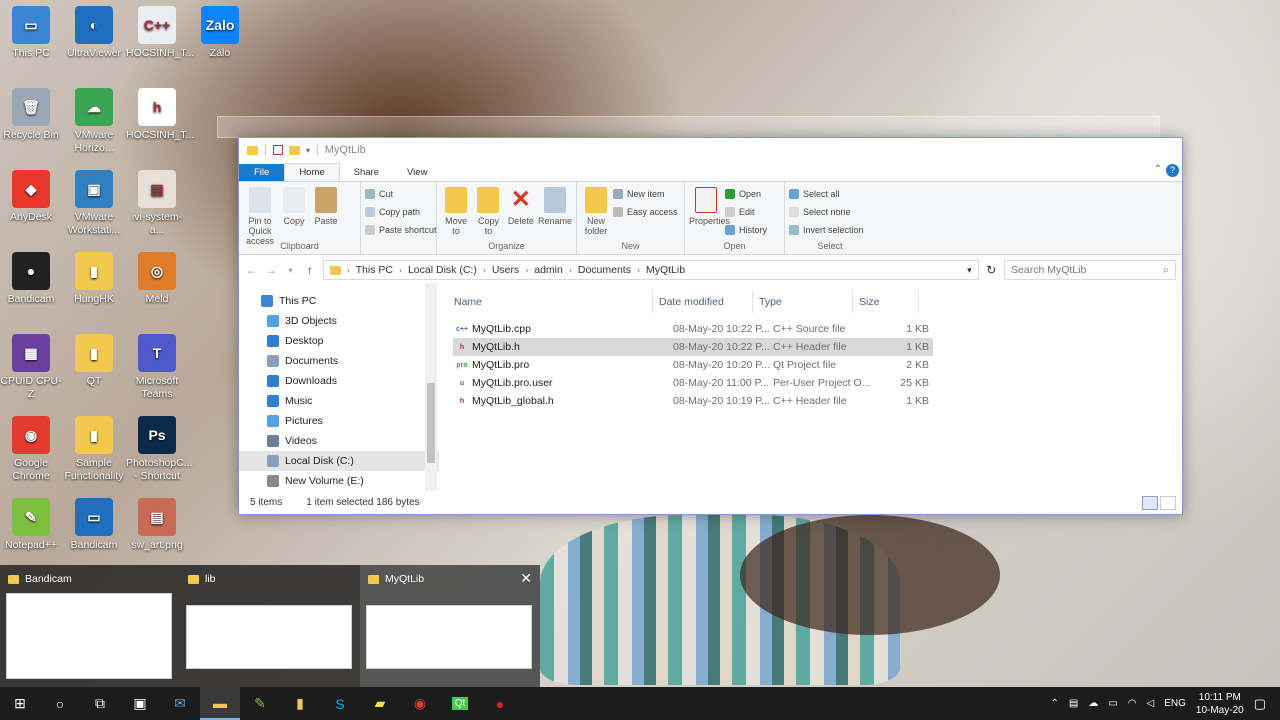  Describe the element at coordinates (60, 703) in the screenshot. I see `cortana-button: ○` at that location.